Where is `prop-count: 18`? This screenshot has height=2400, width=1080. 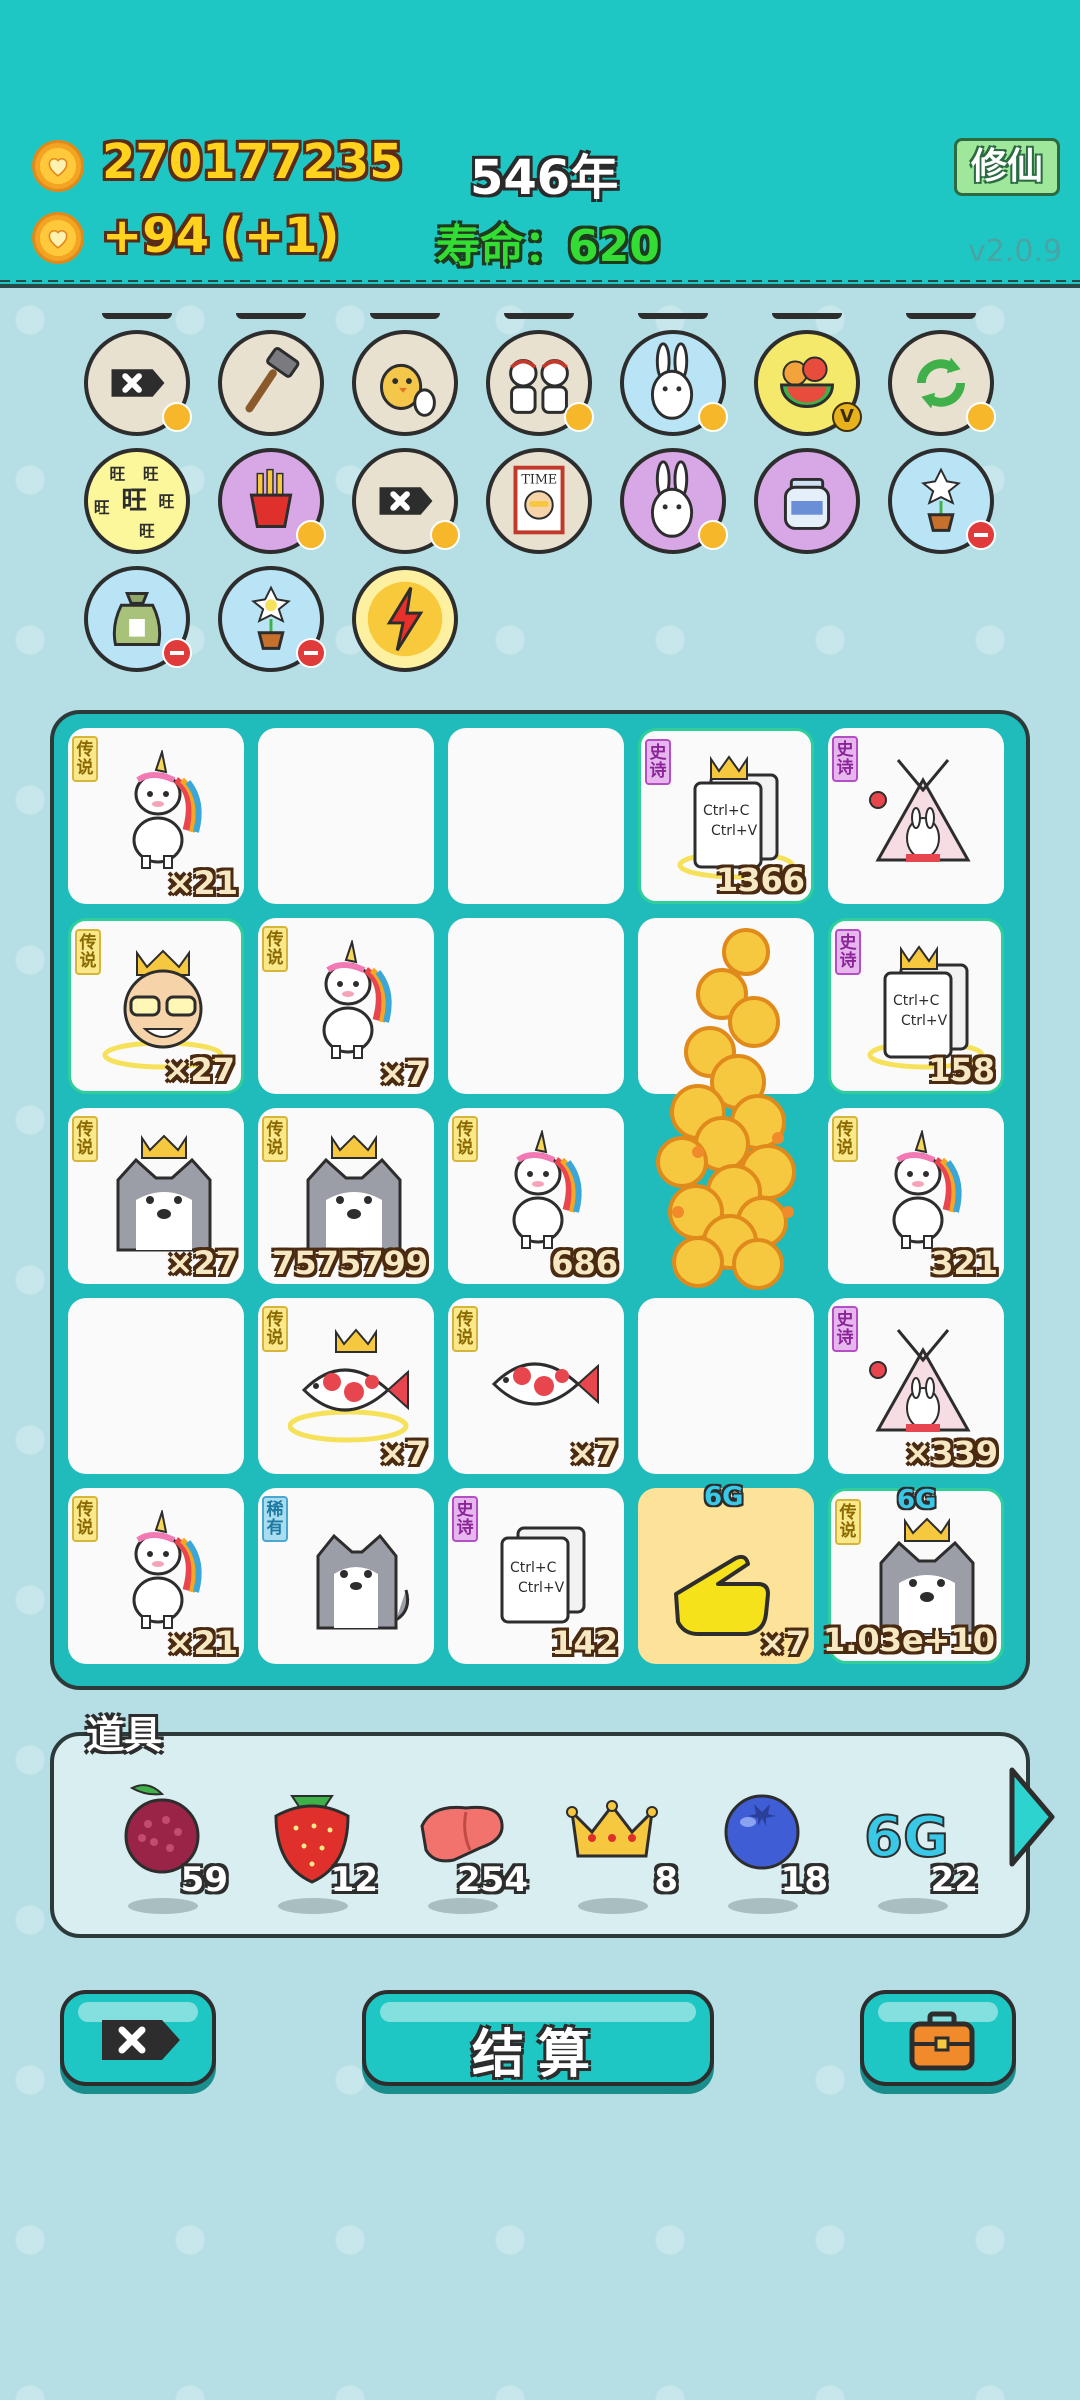
prop-count: 18 is located at coordinates (804, 1880).